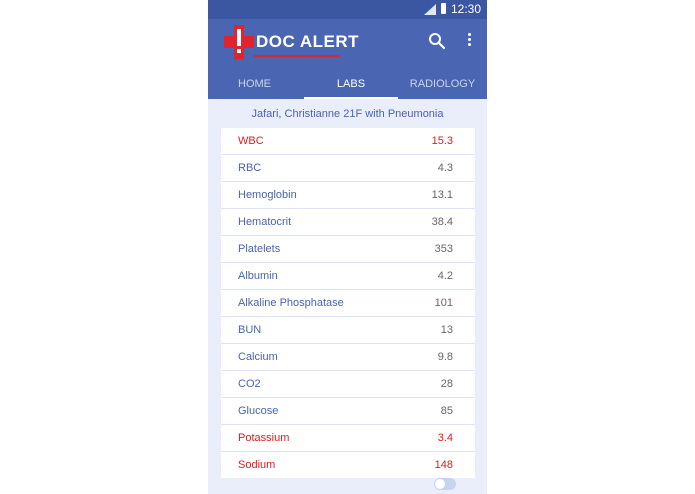  Describe the element at coordinates (257, 465) in the screenshot. I see `lab-name: Sodium` at that location.